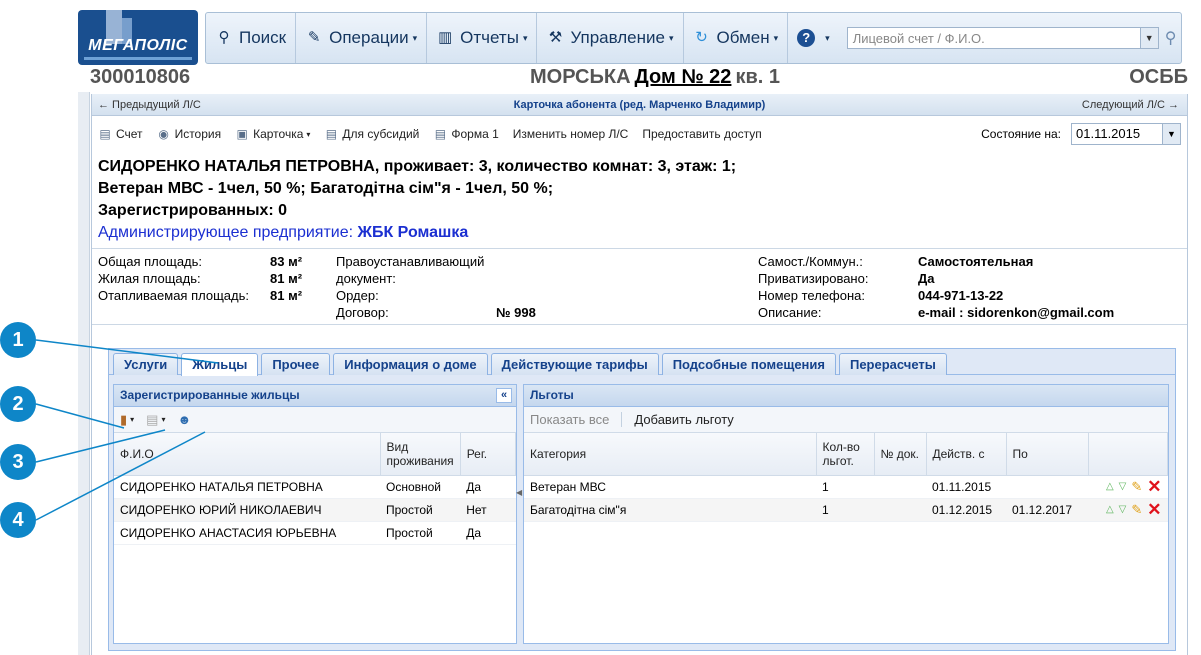 This screenshot has height=655, width=1201. I want to click on address: МОРСЬКА Дом № 22 кв. 1, so click(655, 77).